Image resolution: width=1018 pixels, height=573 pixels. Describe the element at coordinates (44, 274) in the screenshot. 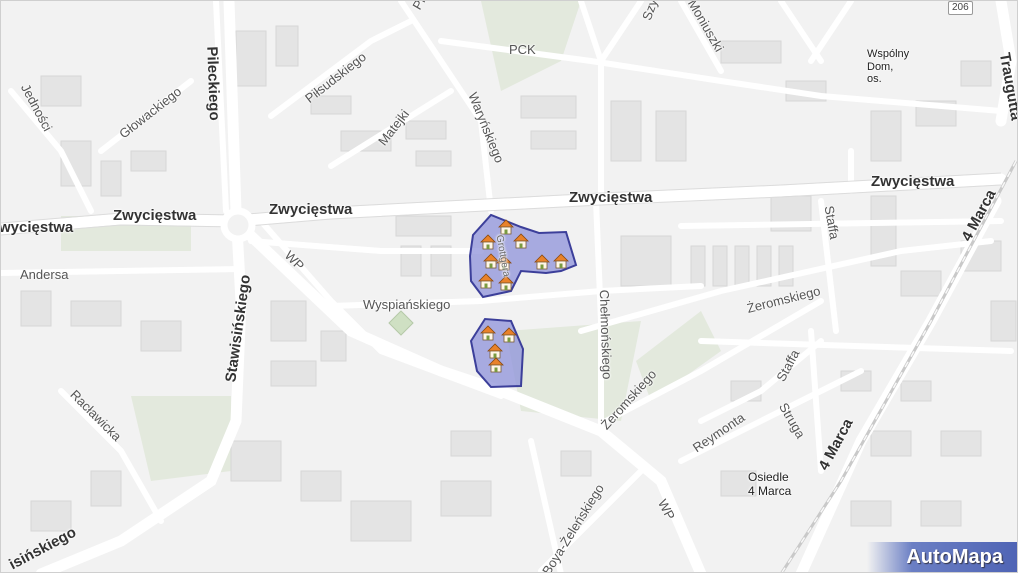

I see `street-label-andersa: Andersa` at that location.